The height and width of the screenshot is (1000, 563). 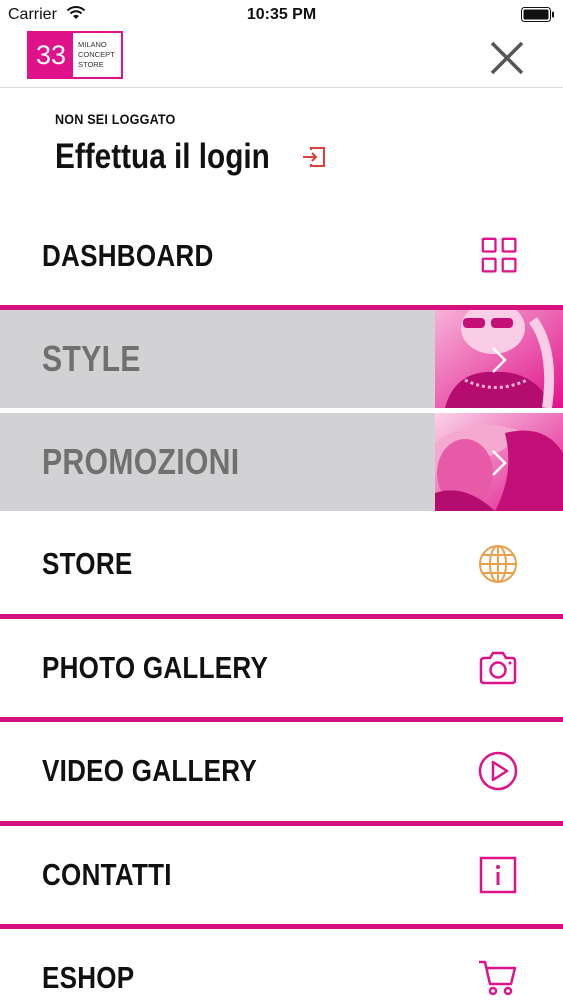 I want to click on login-status-label: NON SEI LOGGATO, so click(x=115, y=119).